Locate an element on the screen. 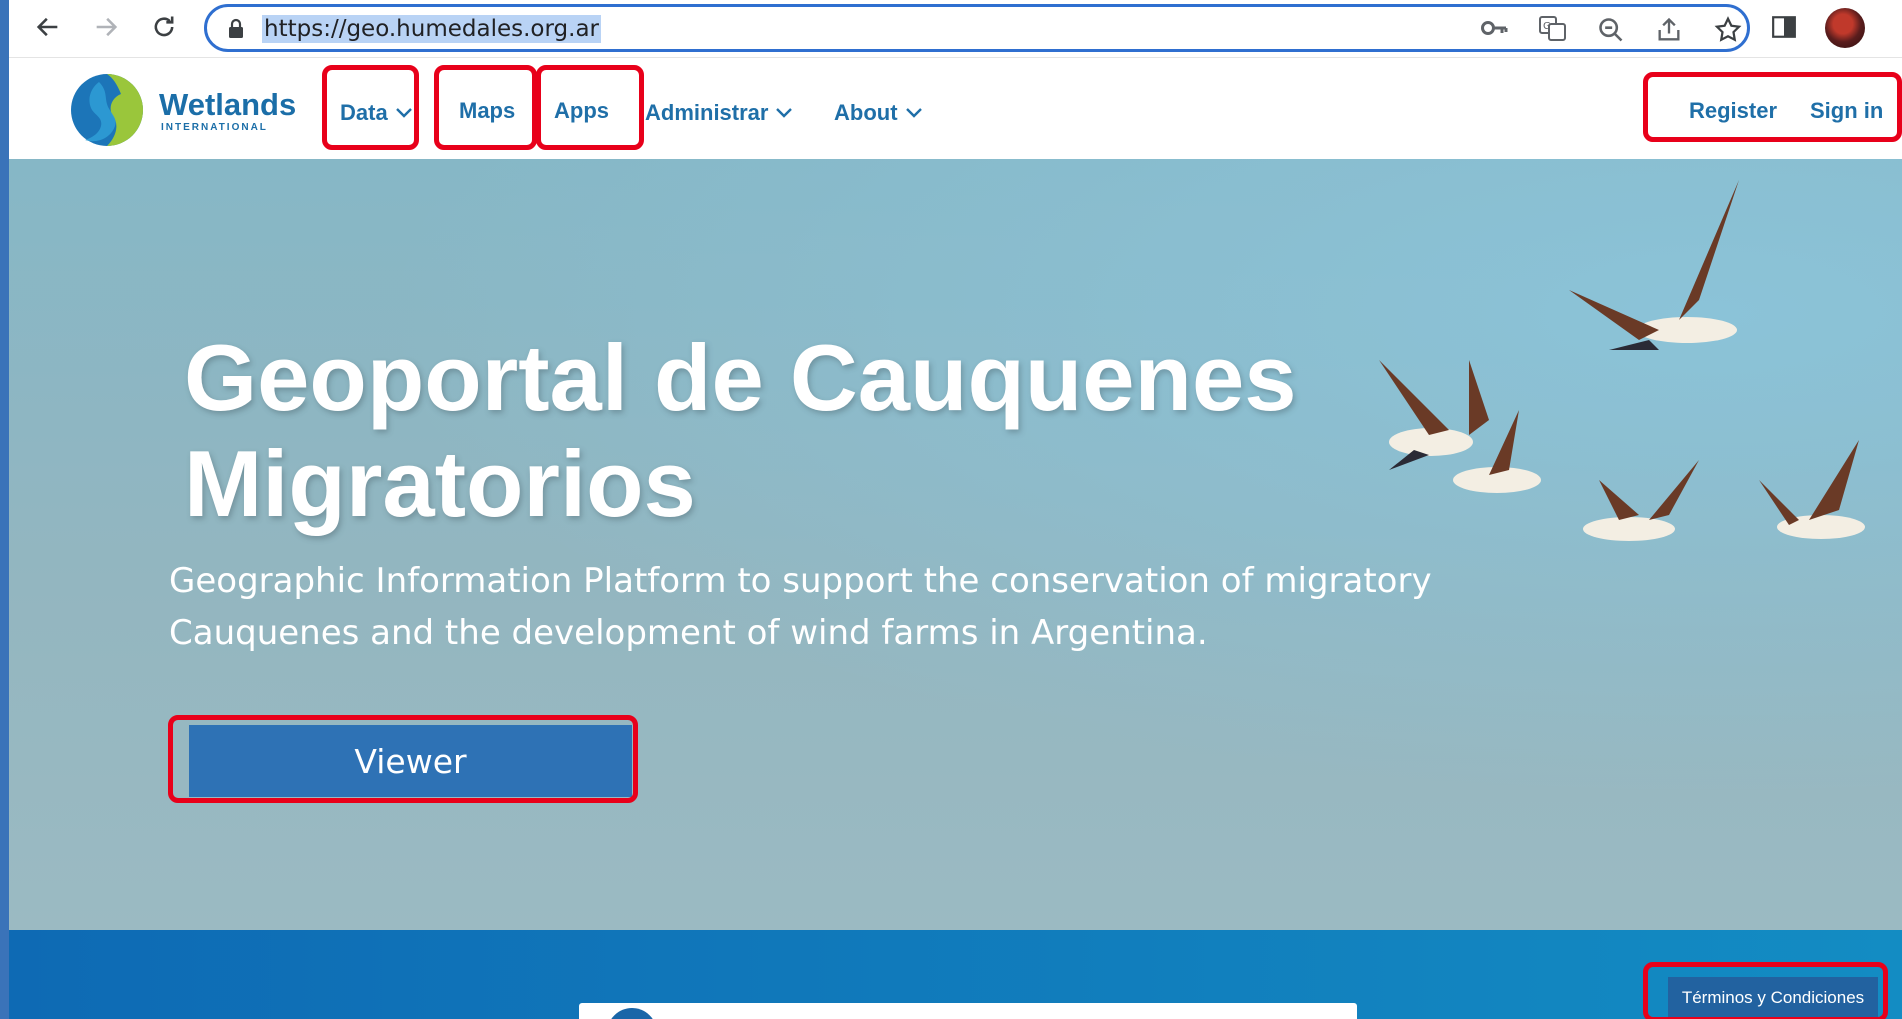 The height and width of the screenshot is (1019, 1902). highlight-box-data is located at coordinates (370, 107).